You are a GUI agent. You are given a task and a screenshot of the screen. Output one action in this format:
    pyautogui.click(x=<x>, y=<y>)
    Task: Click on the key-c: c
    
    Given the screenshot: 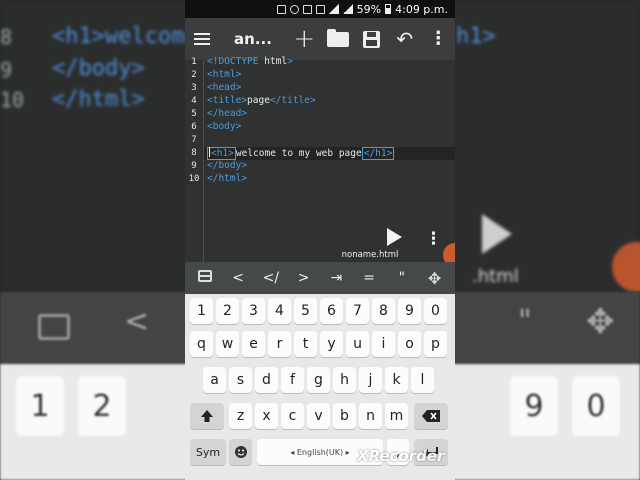 What is the action you would take?
    pyautogui.click(x=292, y=416)
    